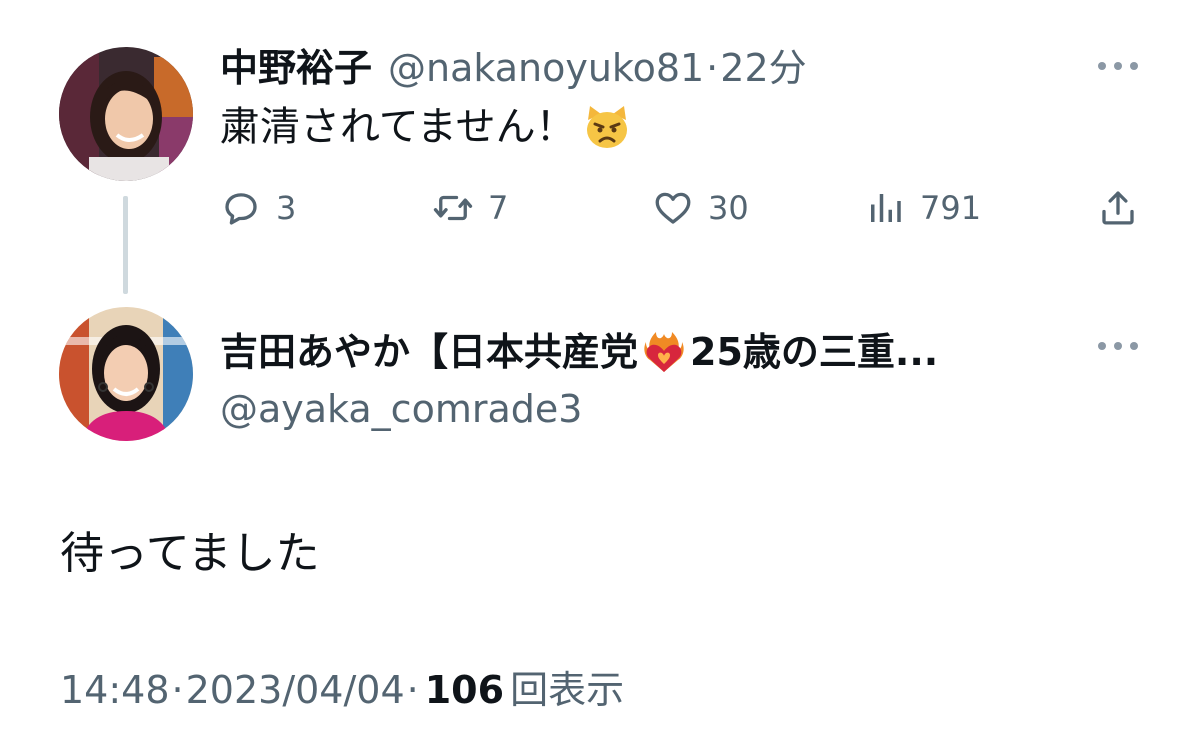 This screenshot has width=1200, height=738. I want to click on heart-on-fire-icon, so click(664, 352).